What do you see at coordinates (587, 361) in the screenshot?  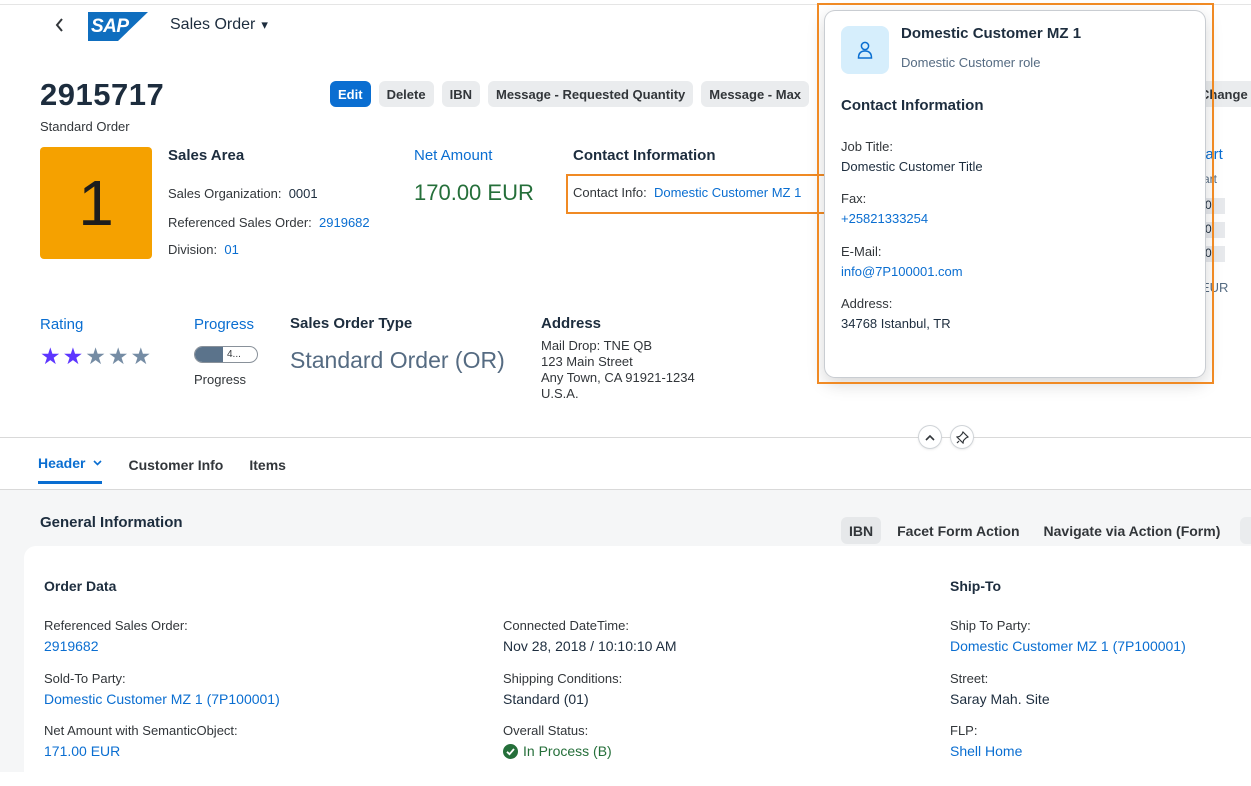 I see `address-line: 123 Main Street` at bounding box center [587, 361].